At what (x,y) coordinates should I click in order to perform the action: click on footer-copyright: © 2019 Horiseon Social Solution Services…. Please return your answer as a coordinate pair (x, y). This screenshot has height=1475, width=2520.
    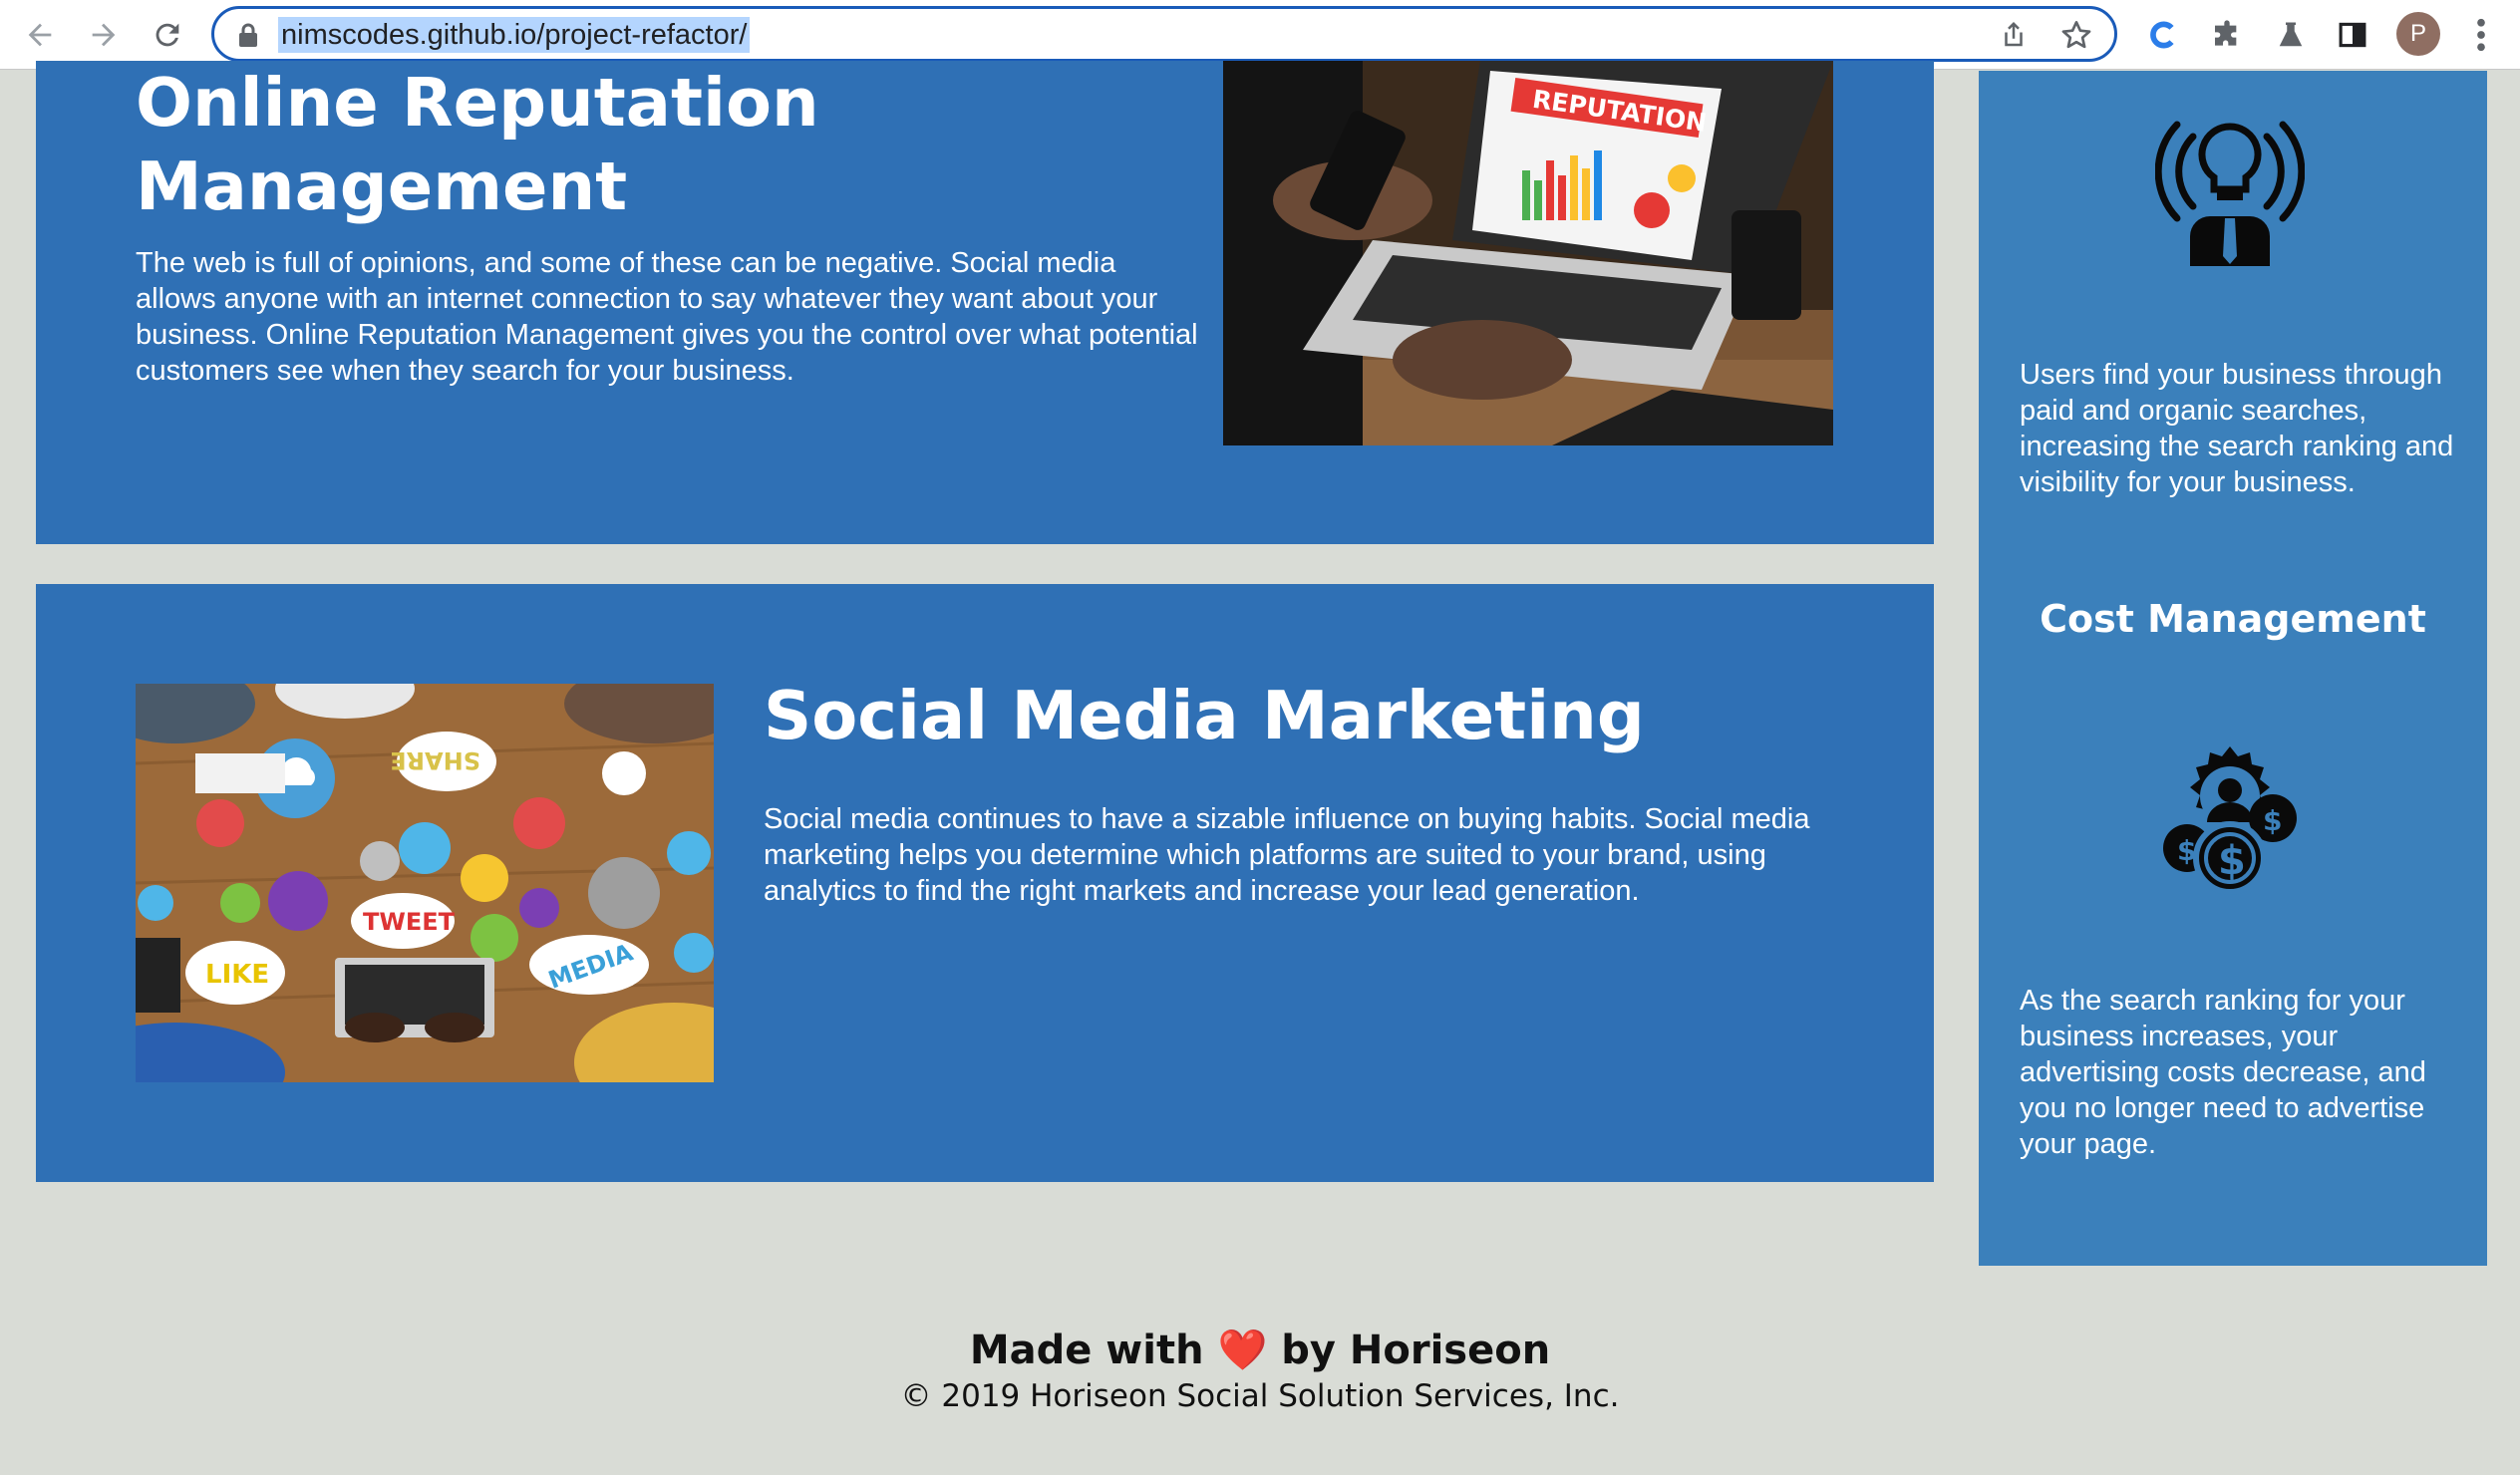
    Looking at the image, I should click on (1260, 1396).